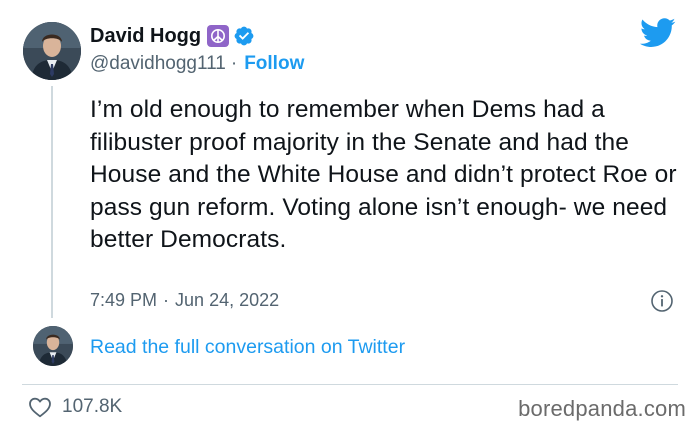  I want to click on heart-icon, so click(40, 407).